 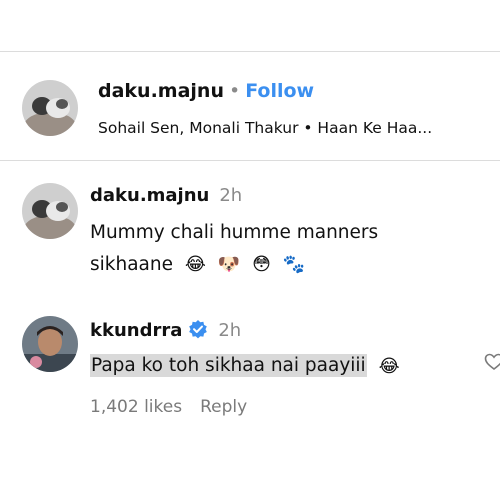 I want to click on top-divider, so click(x=250, y=51).